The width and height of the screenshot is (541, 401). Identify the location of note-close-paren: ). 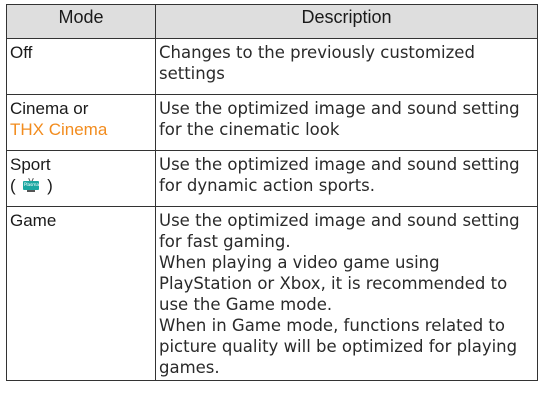
(50, 185).